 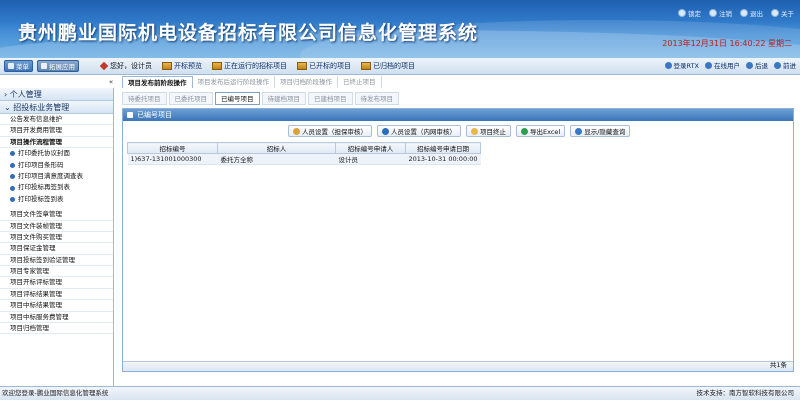 I want to click on quick-archived-projects: 已归档的项目, so click(x=388, y=66).